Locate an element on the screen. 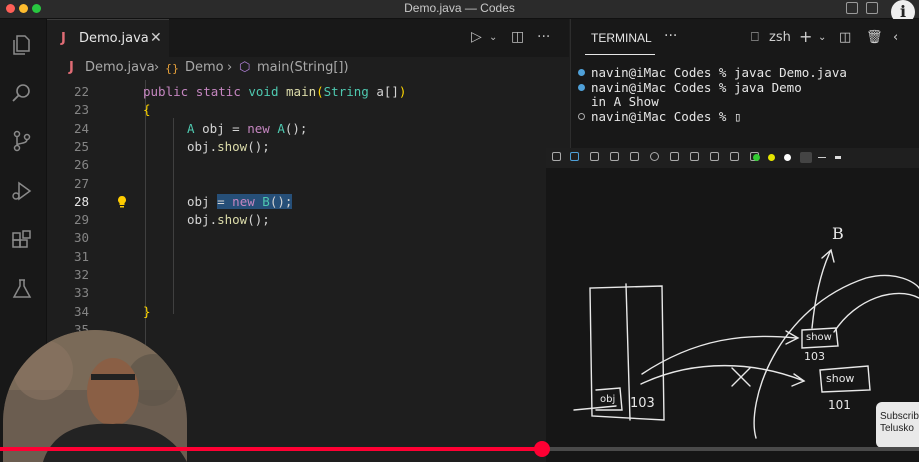  thin-stroke-button is located at coordinates (806, 157).